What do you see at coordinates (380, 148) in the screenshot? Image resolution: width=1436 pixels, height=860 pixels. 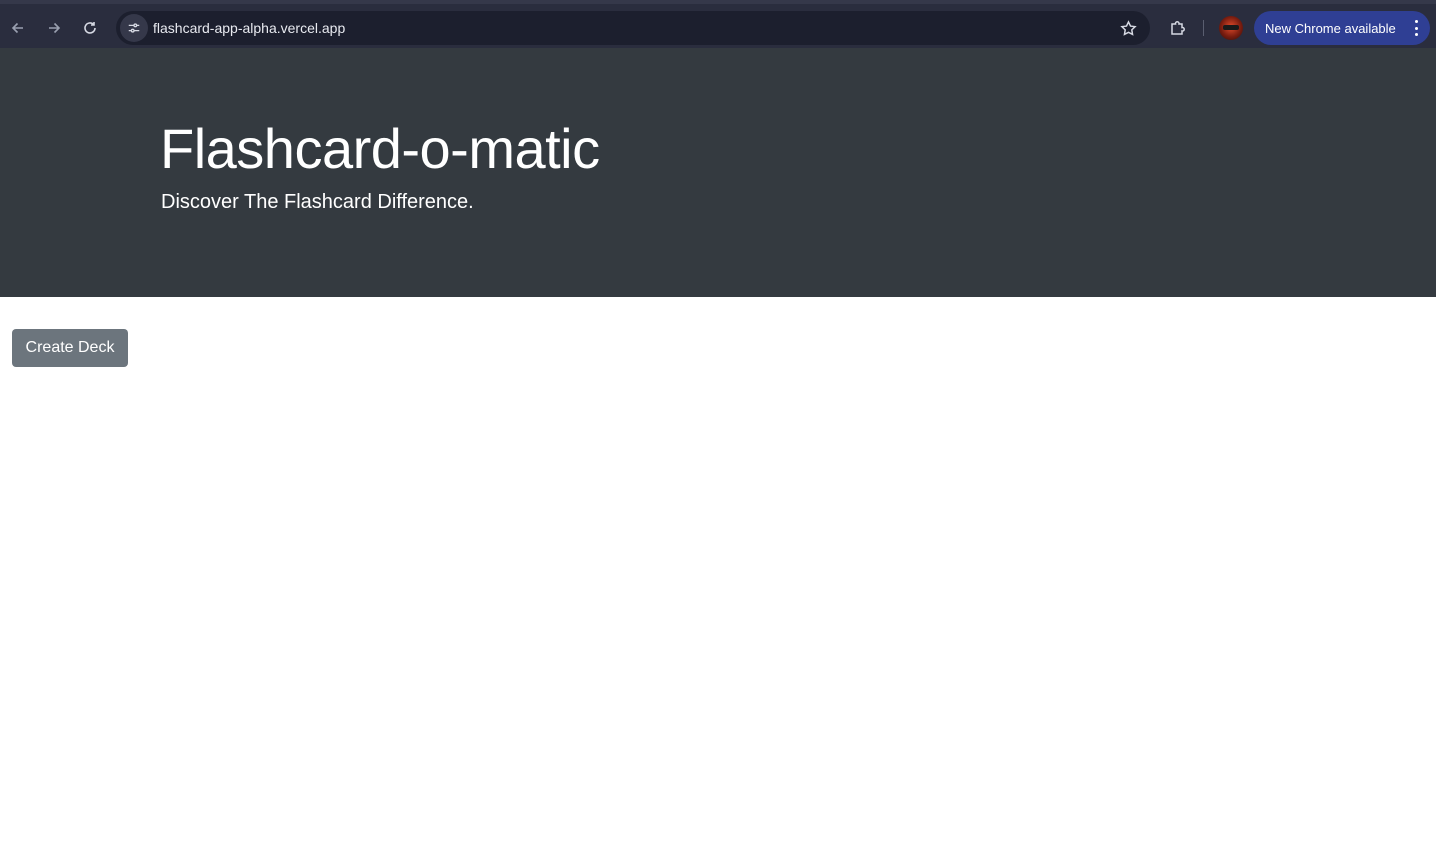 I see `page-title: Flashcard-o-matic` at bounding box center [380, 148].